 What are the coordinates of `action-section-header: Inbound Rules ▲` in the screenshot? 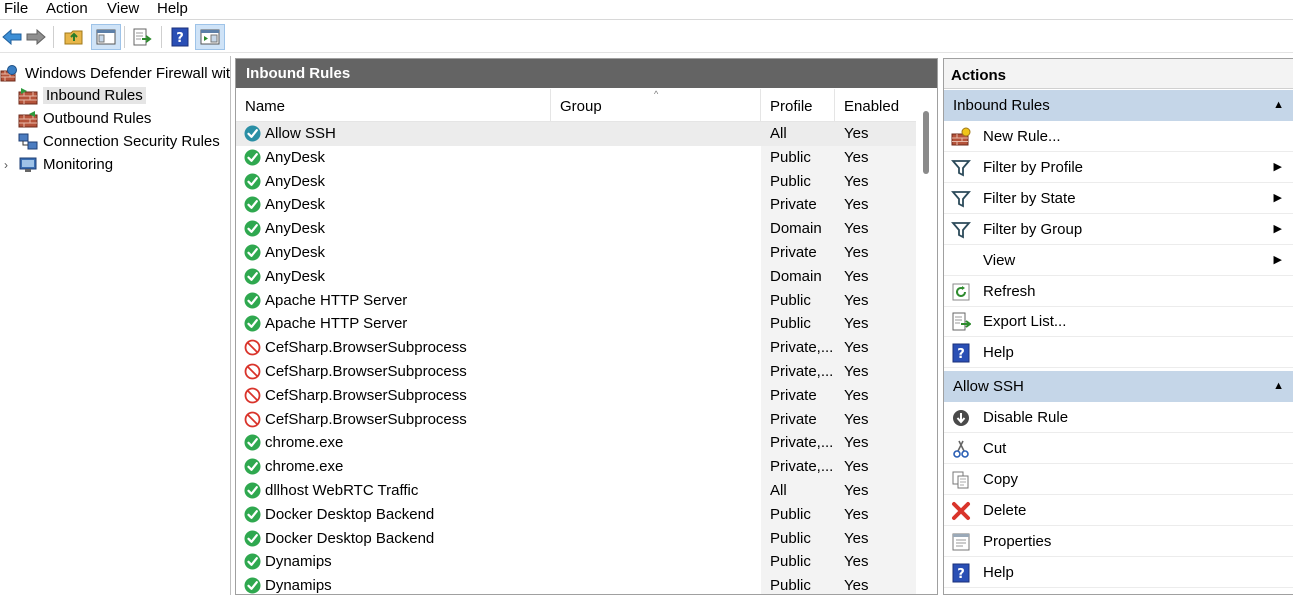 It's located at (1118, 105).